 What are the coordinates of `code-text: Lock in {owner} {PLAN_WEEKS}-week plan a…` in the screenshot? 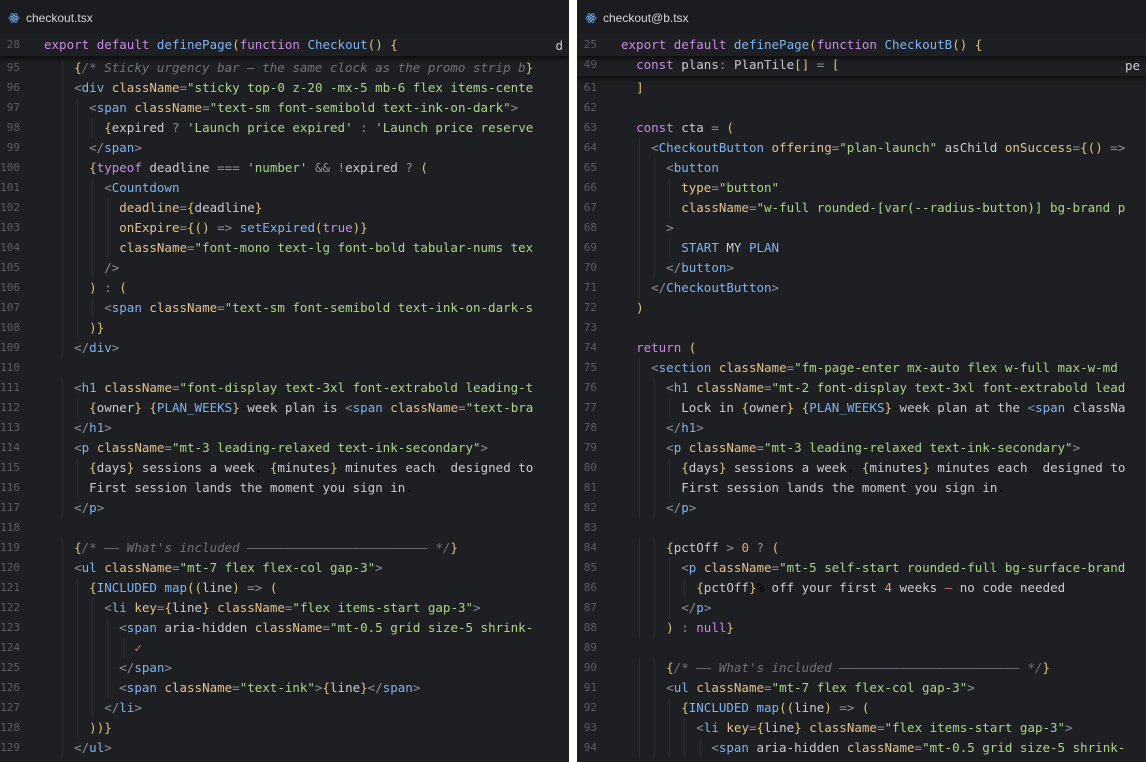 It's located at (903, 407).